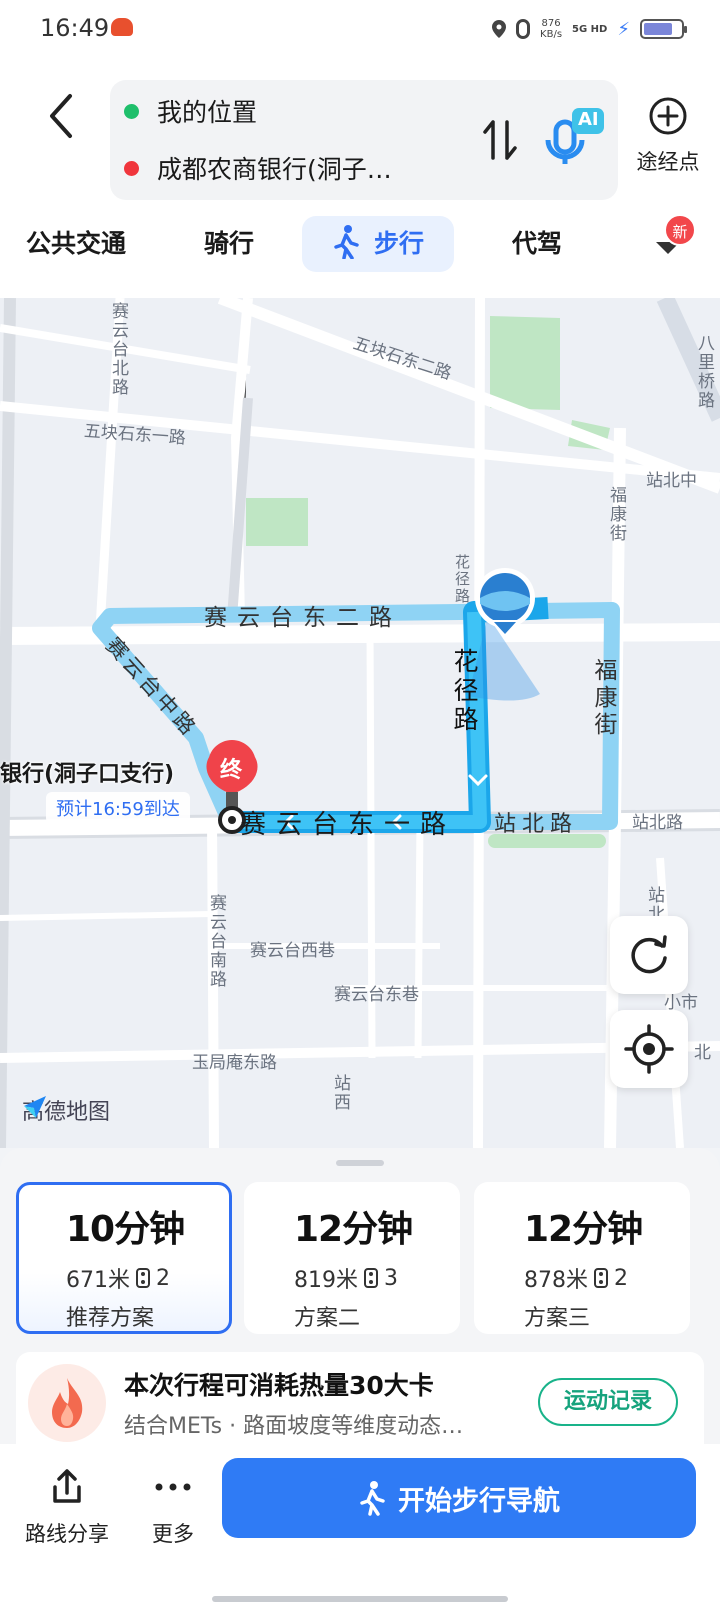 This screenshot has height=1612, width=720. I want to click on map-road-label: 赛云台东一路, so click(348, 825).